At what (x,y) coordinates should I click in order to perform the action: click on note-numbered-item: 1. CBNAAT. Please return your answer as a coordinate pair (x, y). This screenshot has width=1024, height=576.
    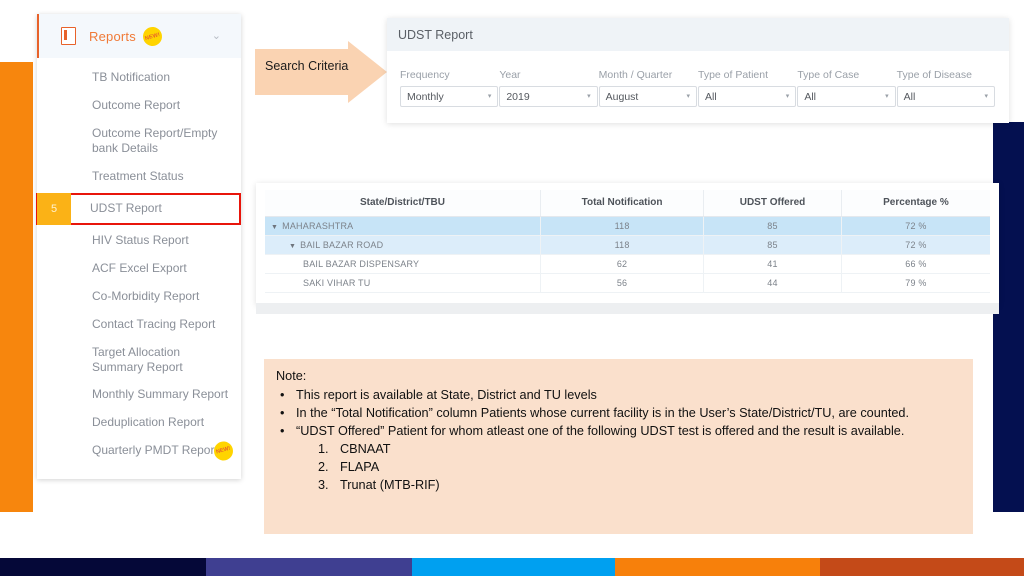
    Looking at the image, I should click on (639, 449).